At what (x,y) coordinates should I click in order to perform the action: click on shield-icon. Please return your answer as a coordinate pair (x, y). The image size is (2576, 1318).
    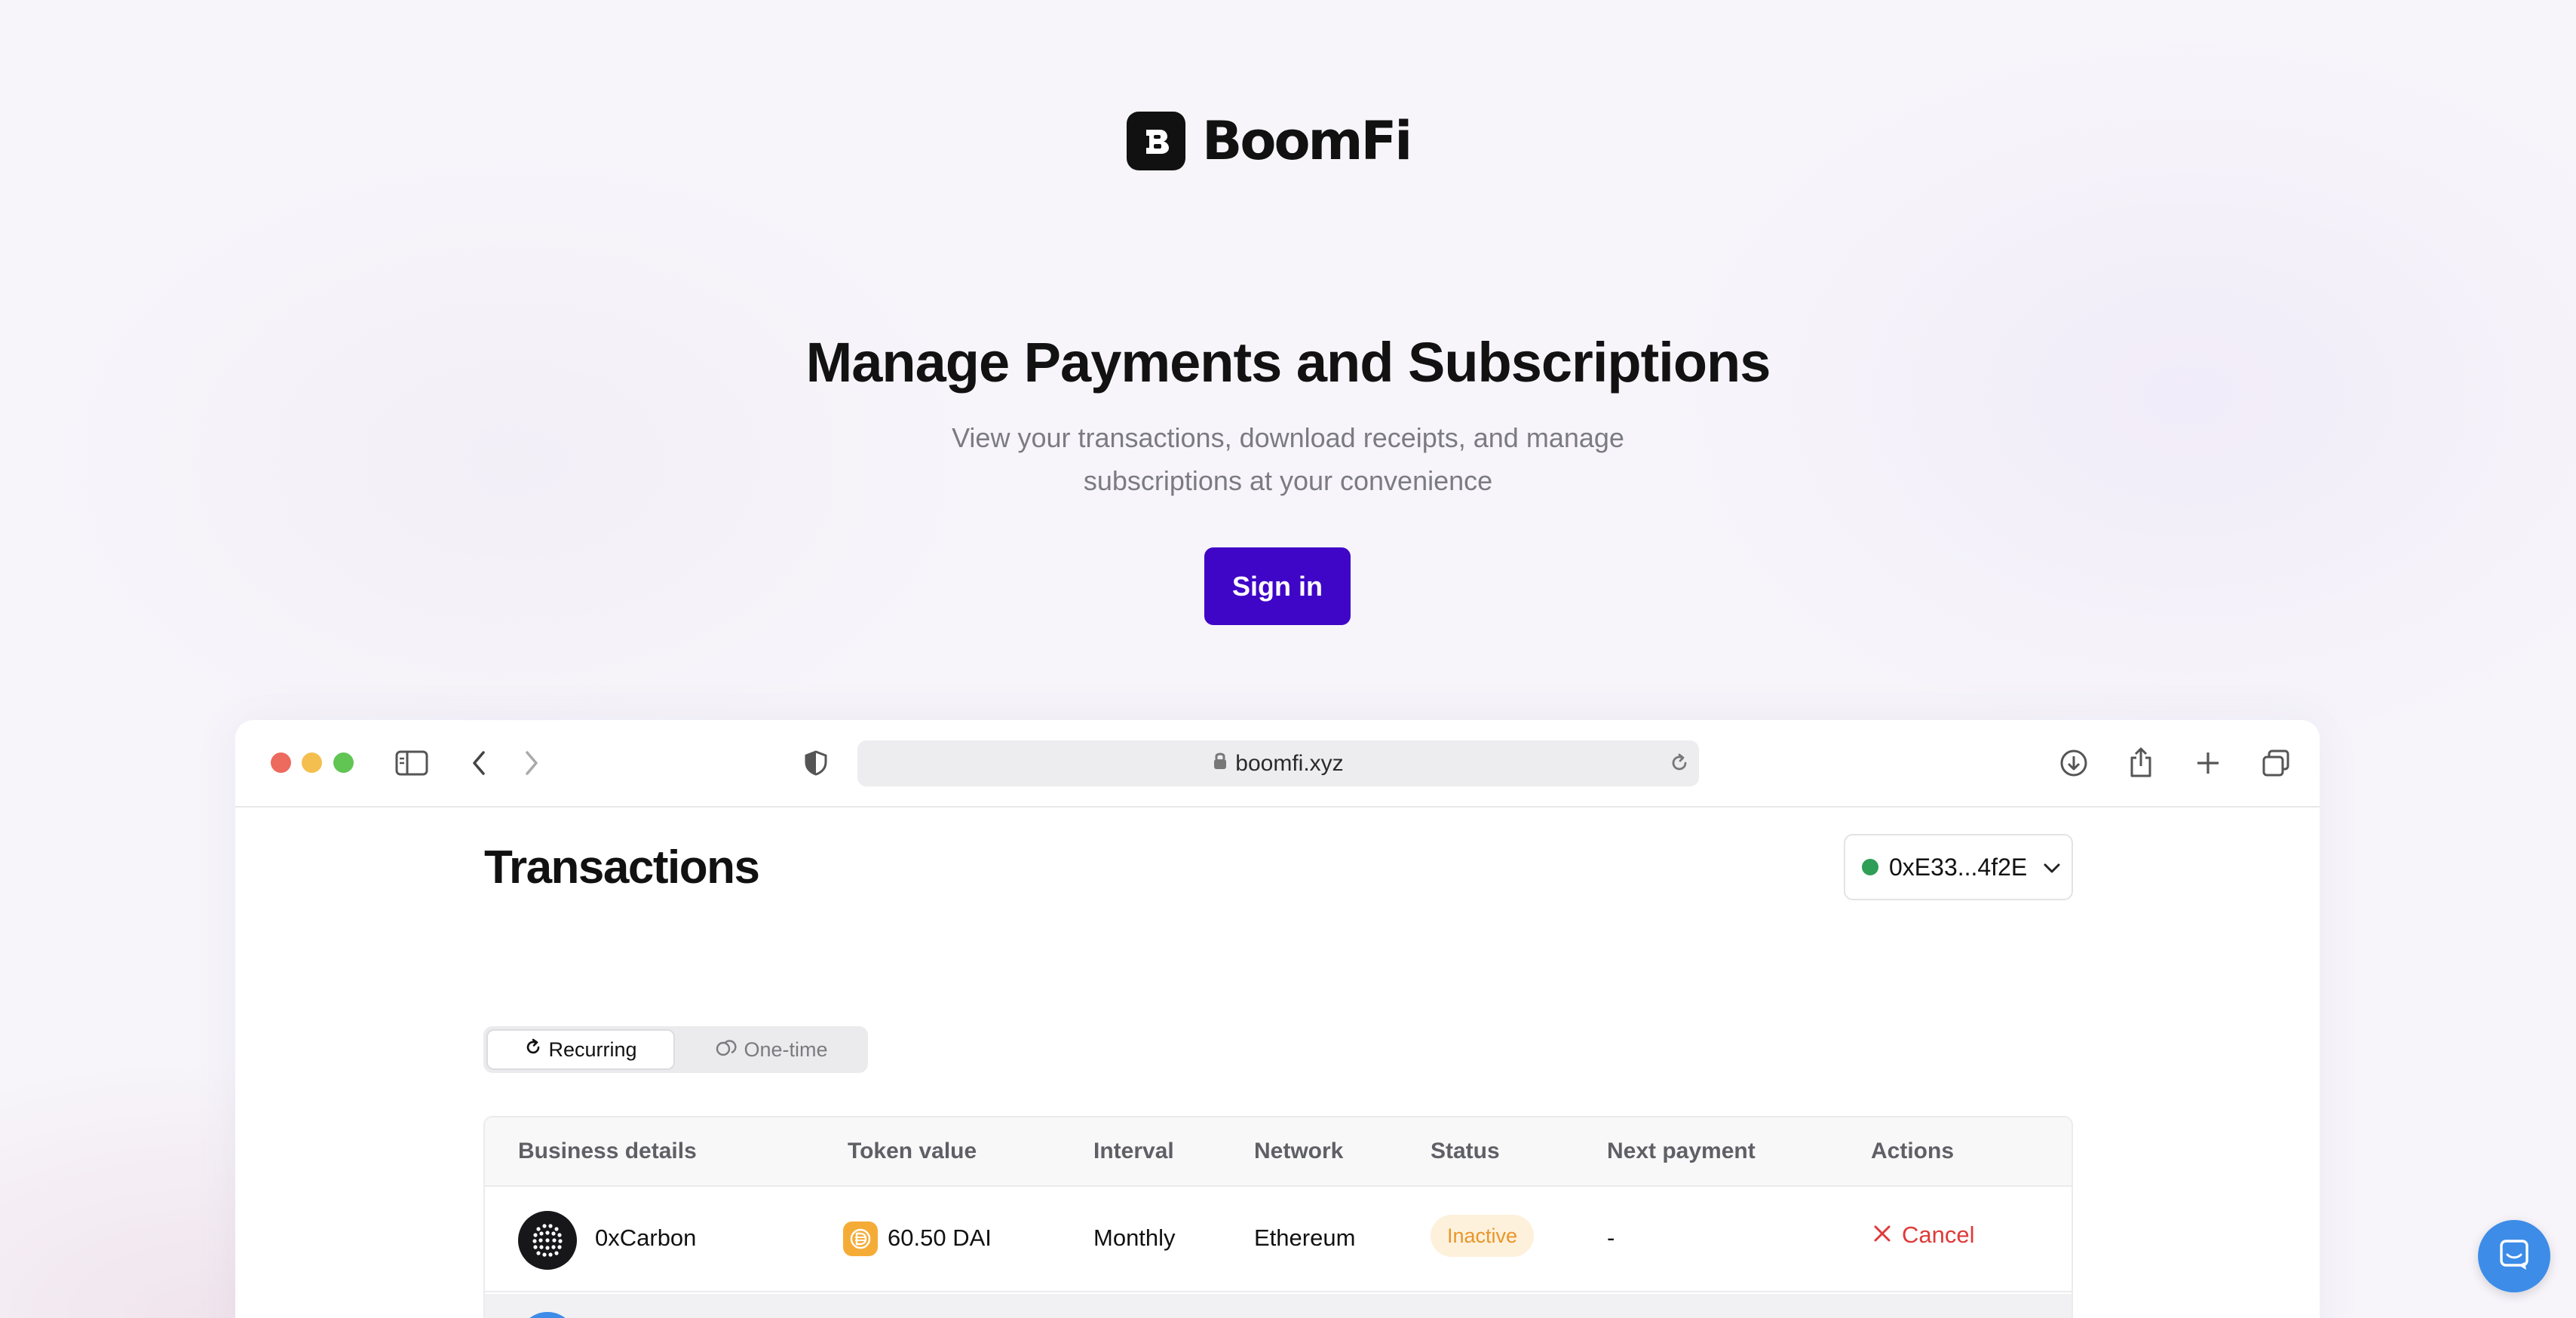
    Looking at the image, I should click on (816, 763).